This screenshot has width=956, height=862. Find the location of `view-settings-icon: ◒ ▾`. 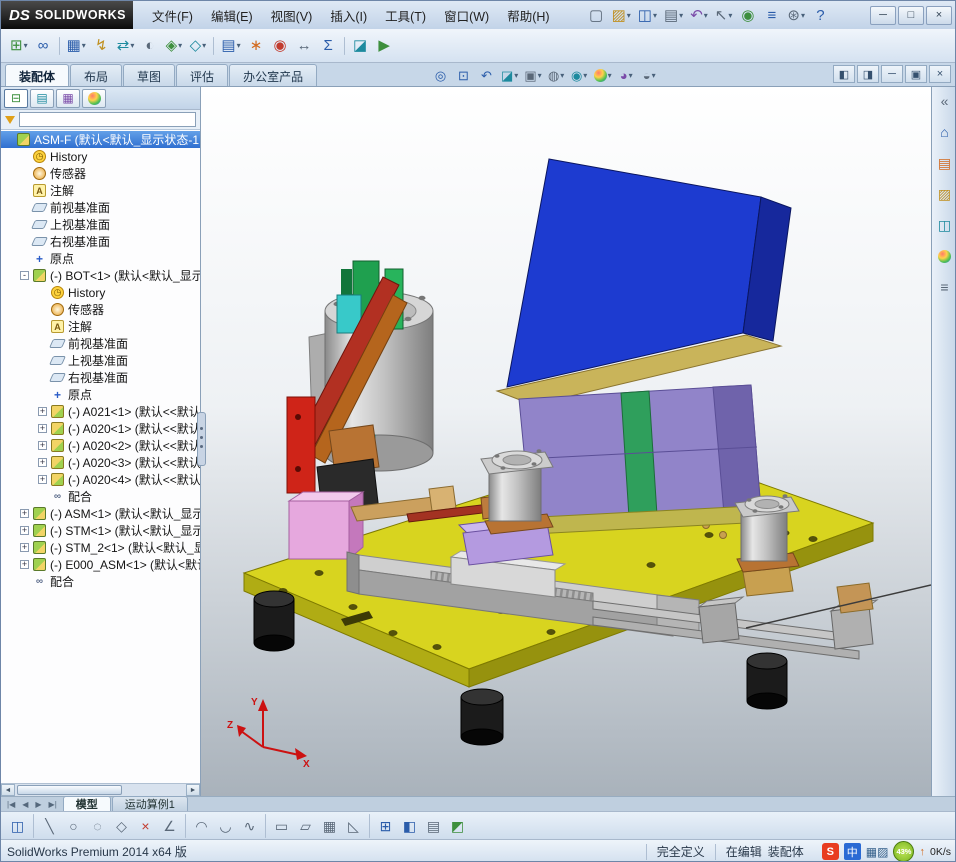

view-settings-icon: ◒ ▾ is located at coordinates (649, 75).